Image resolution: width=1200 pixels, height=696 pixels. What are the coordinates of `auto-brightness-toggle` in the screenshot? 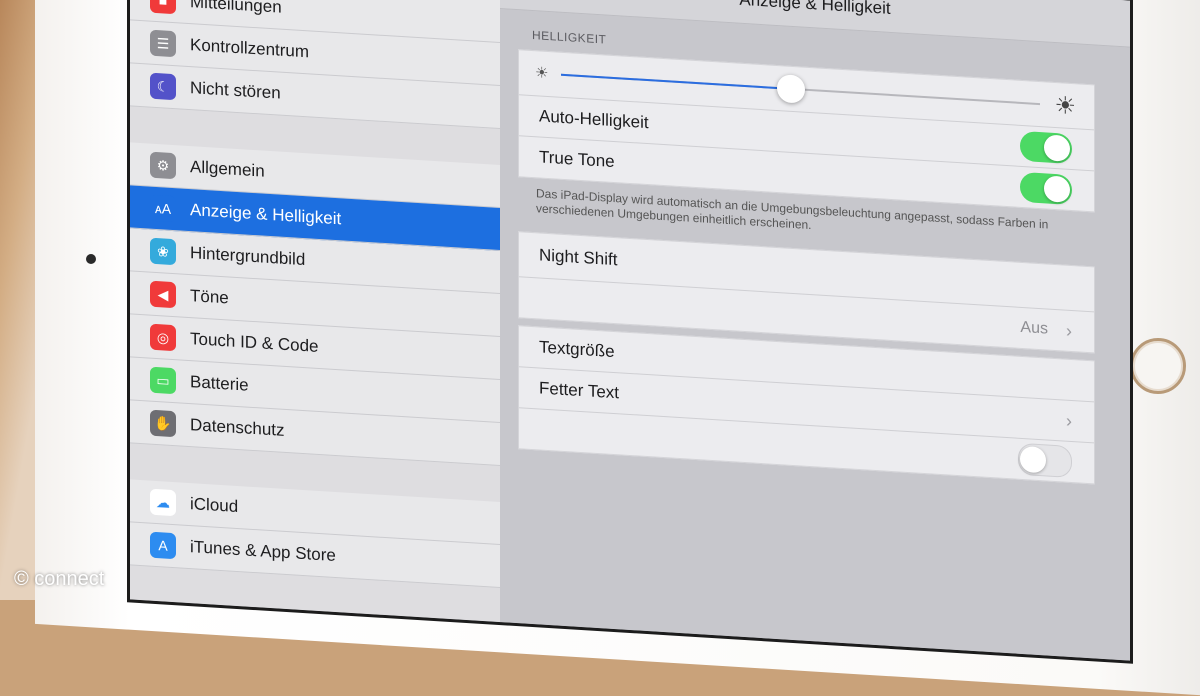 It's located at (1046, 147).